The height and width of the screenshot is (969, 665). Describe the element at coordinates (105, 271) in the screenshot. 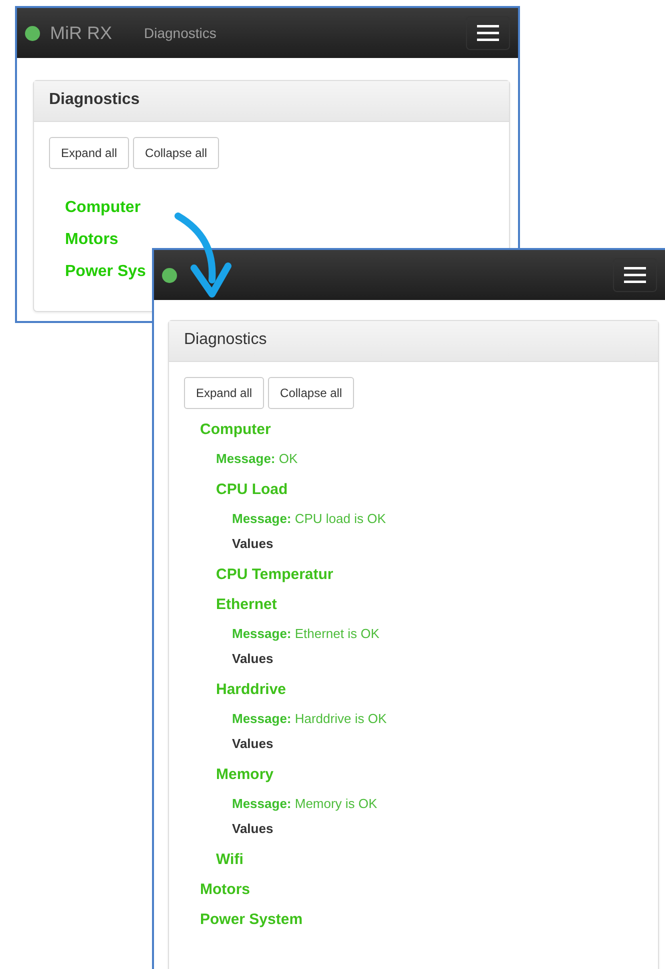

I see `tree-node-label: Power Sys` at that location.